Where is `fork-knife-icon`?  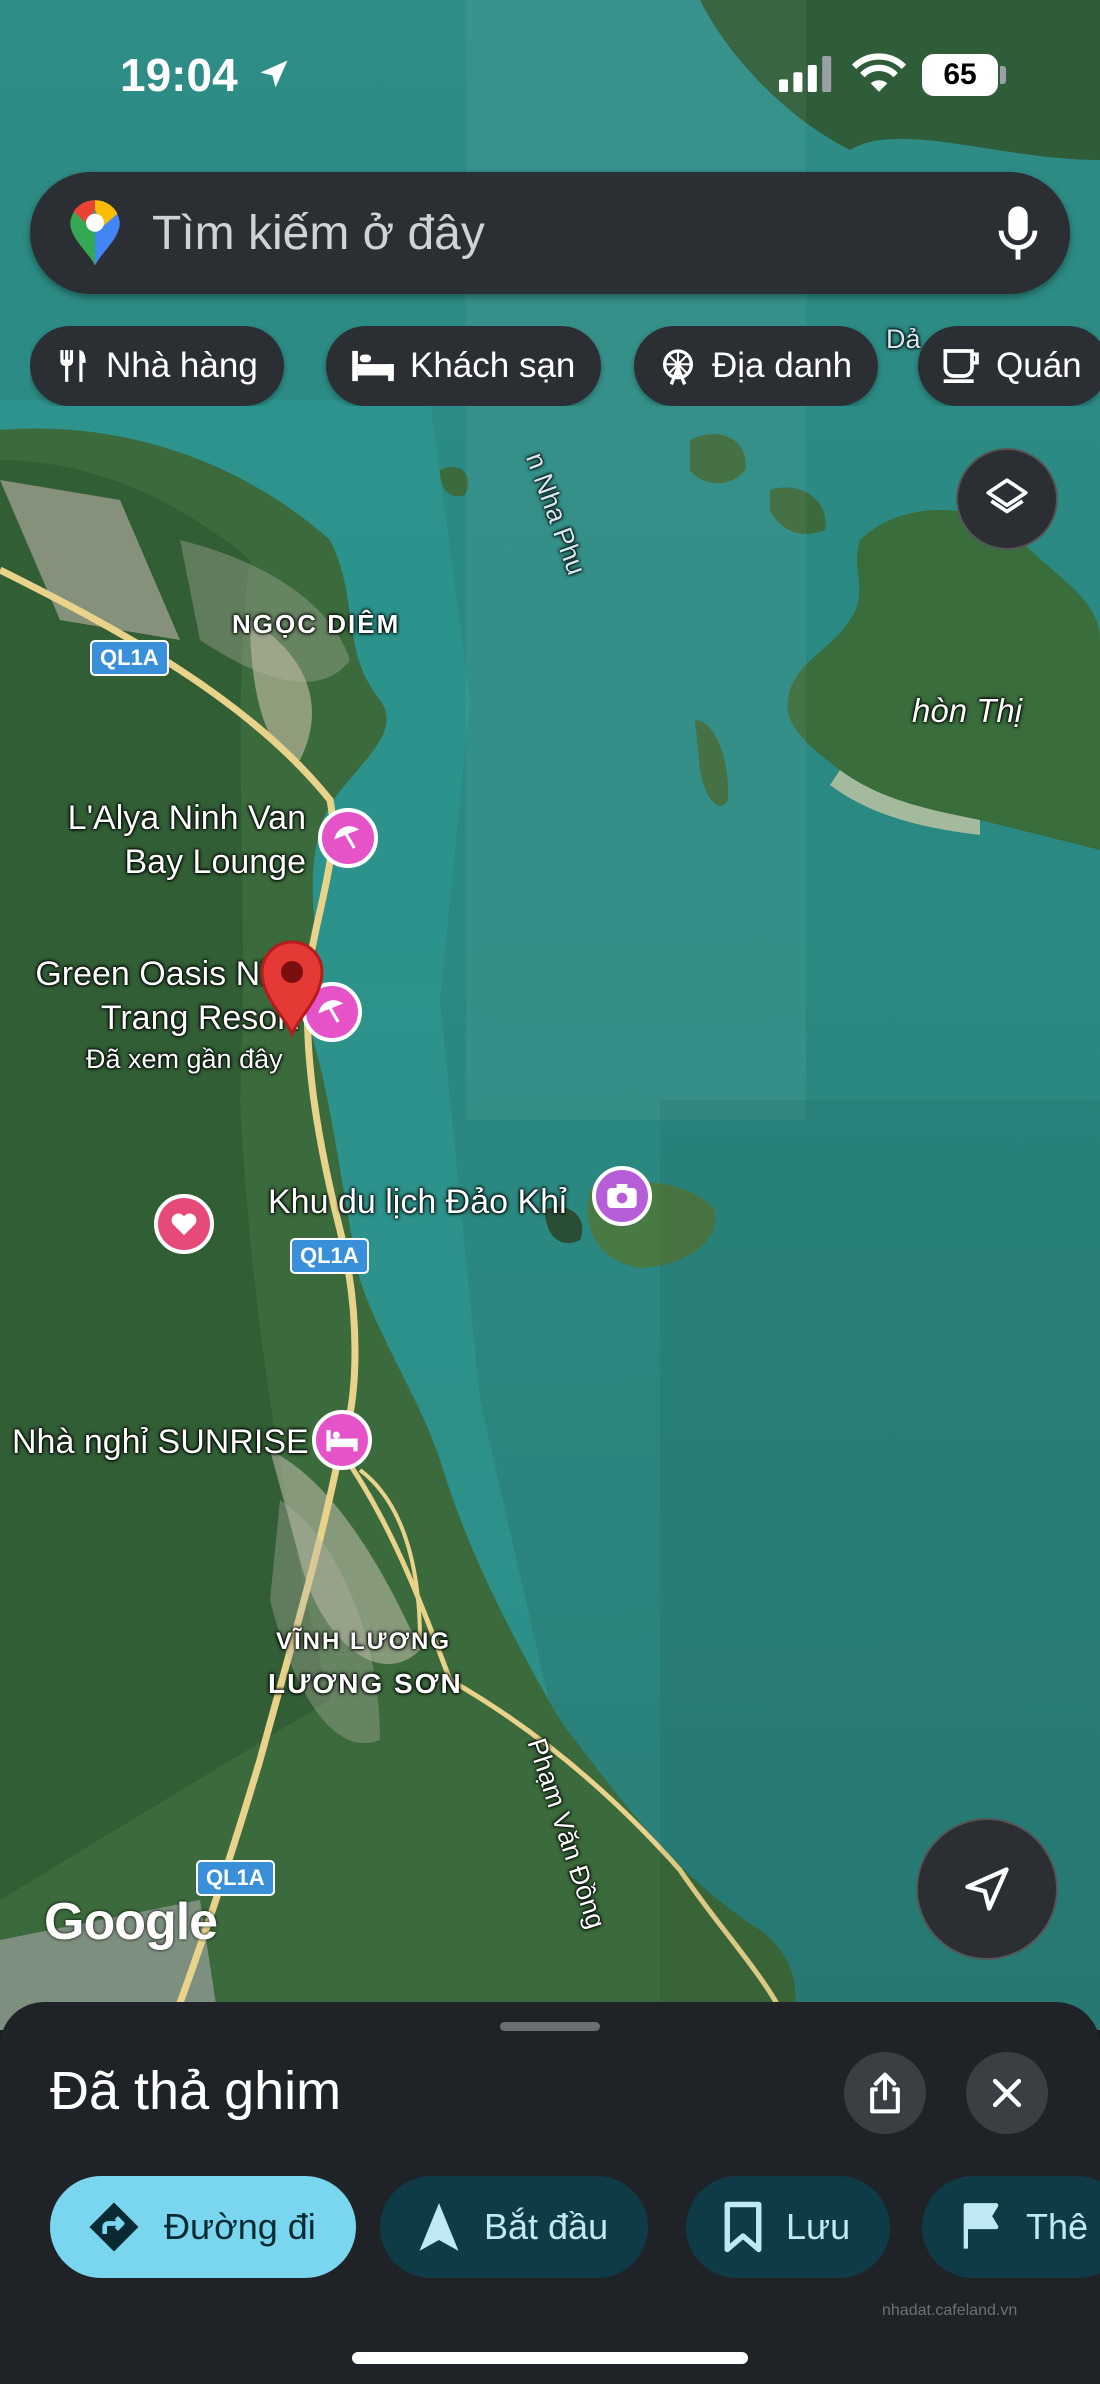 fork-knife-icon is located at coordinates (73, 366).